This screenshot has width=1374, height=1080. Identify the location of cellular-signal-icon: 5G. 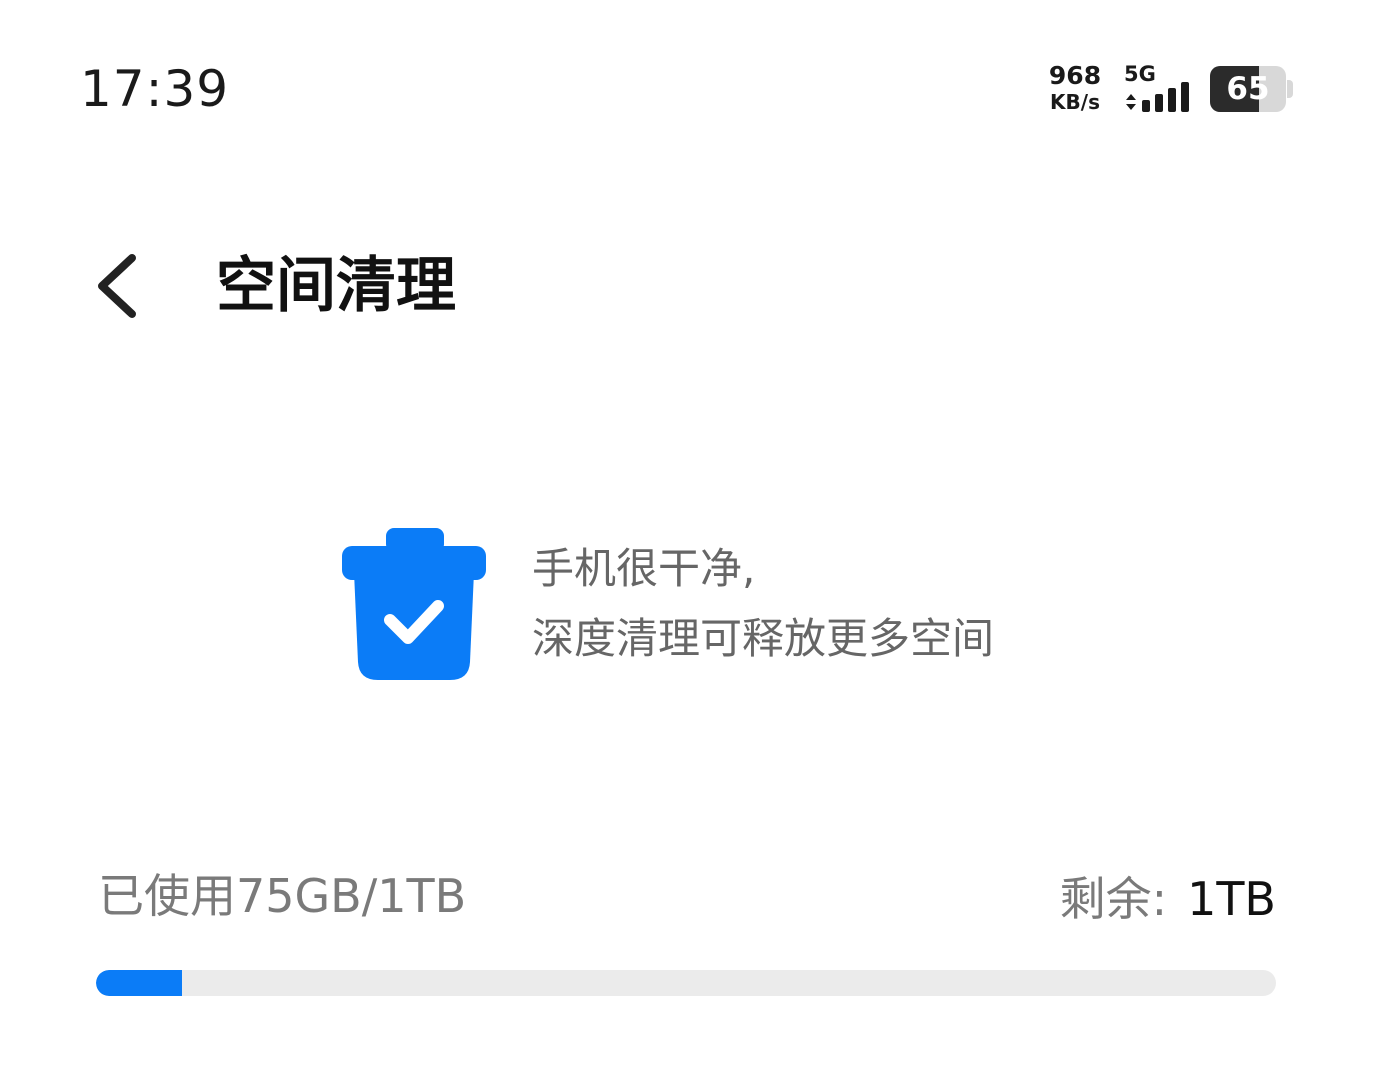
(1161, 89).